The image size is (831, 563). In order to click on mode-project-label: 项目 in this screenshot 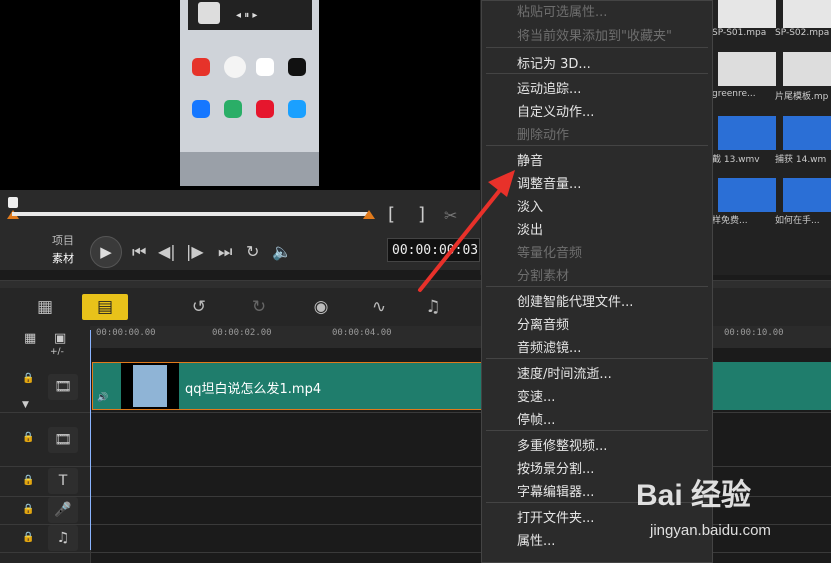, I will do `click(63, 241)`.